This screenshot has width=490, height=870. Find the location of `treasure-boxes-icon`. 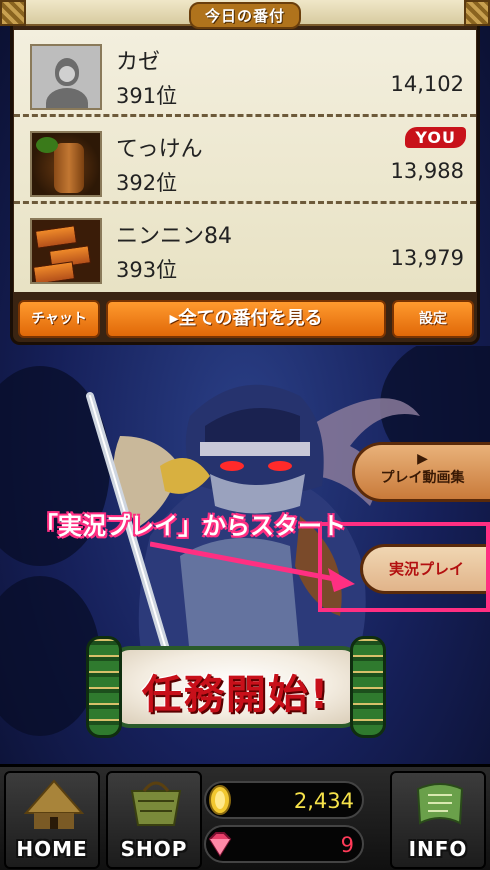

treasure-boxes-icon is located at coordinates (66, 251).